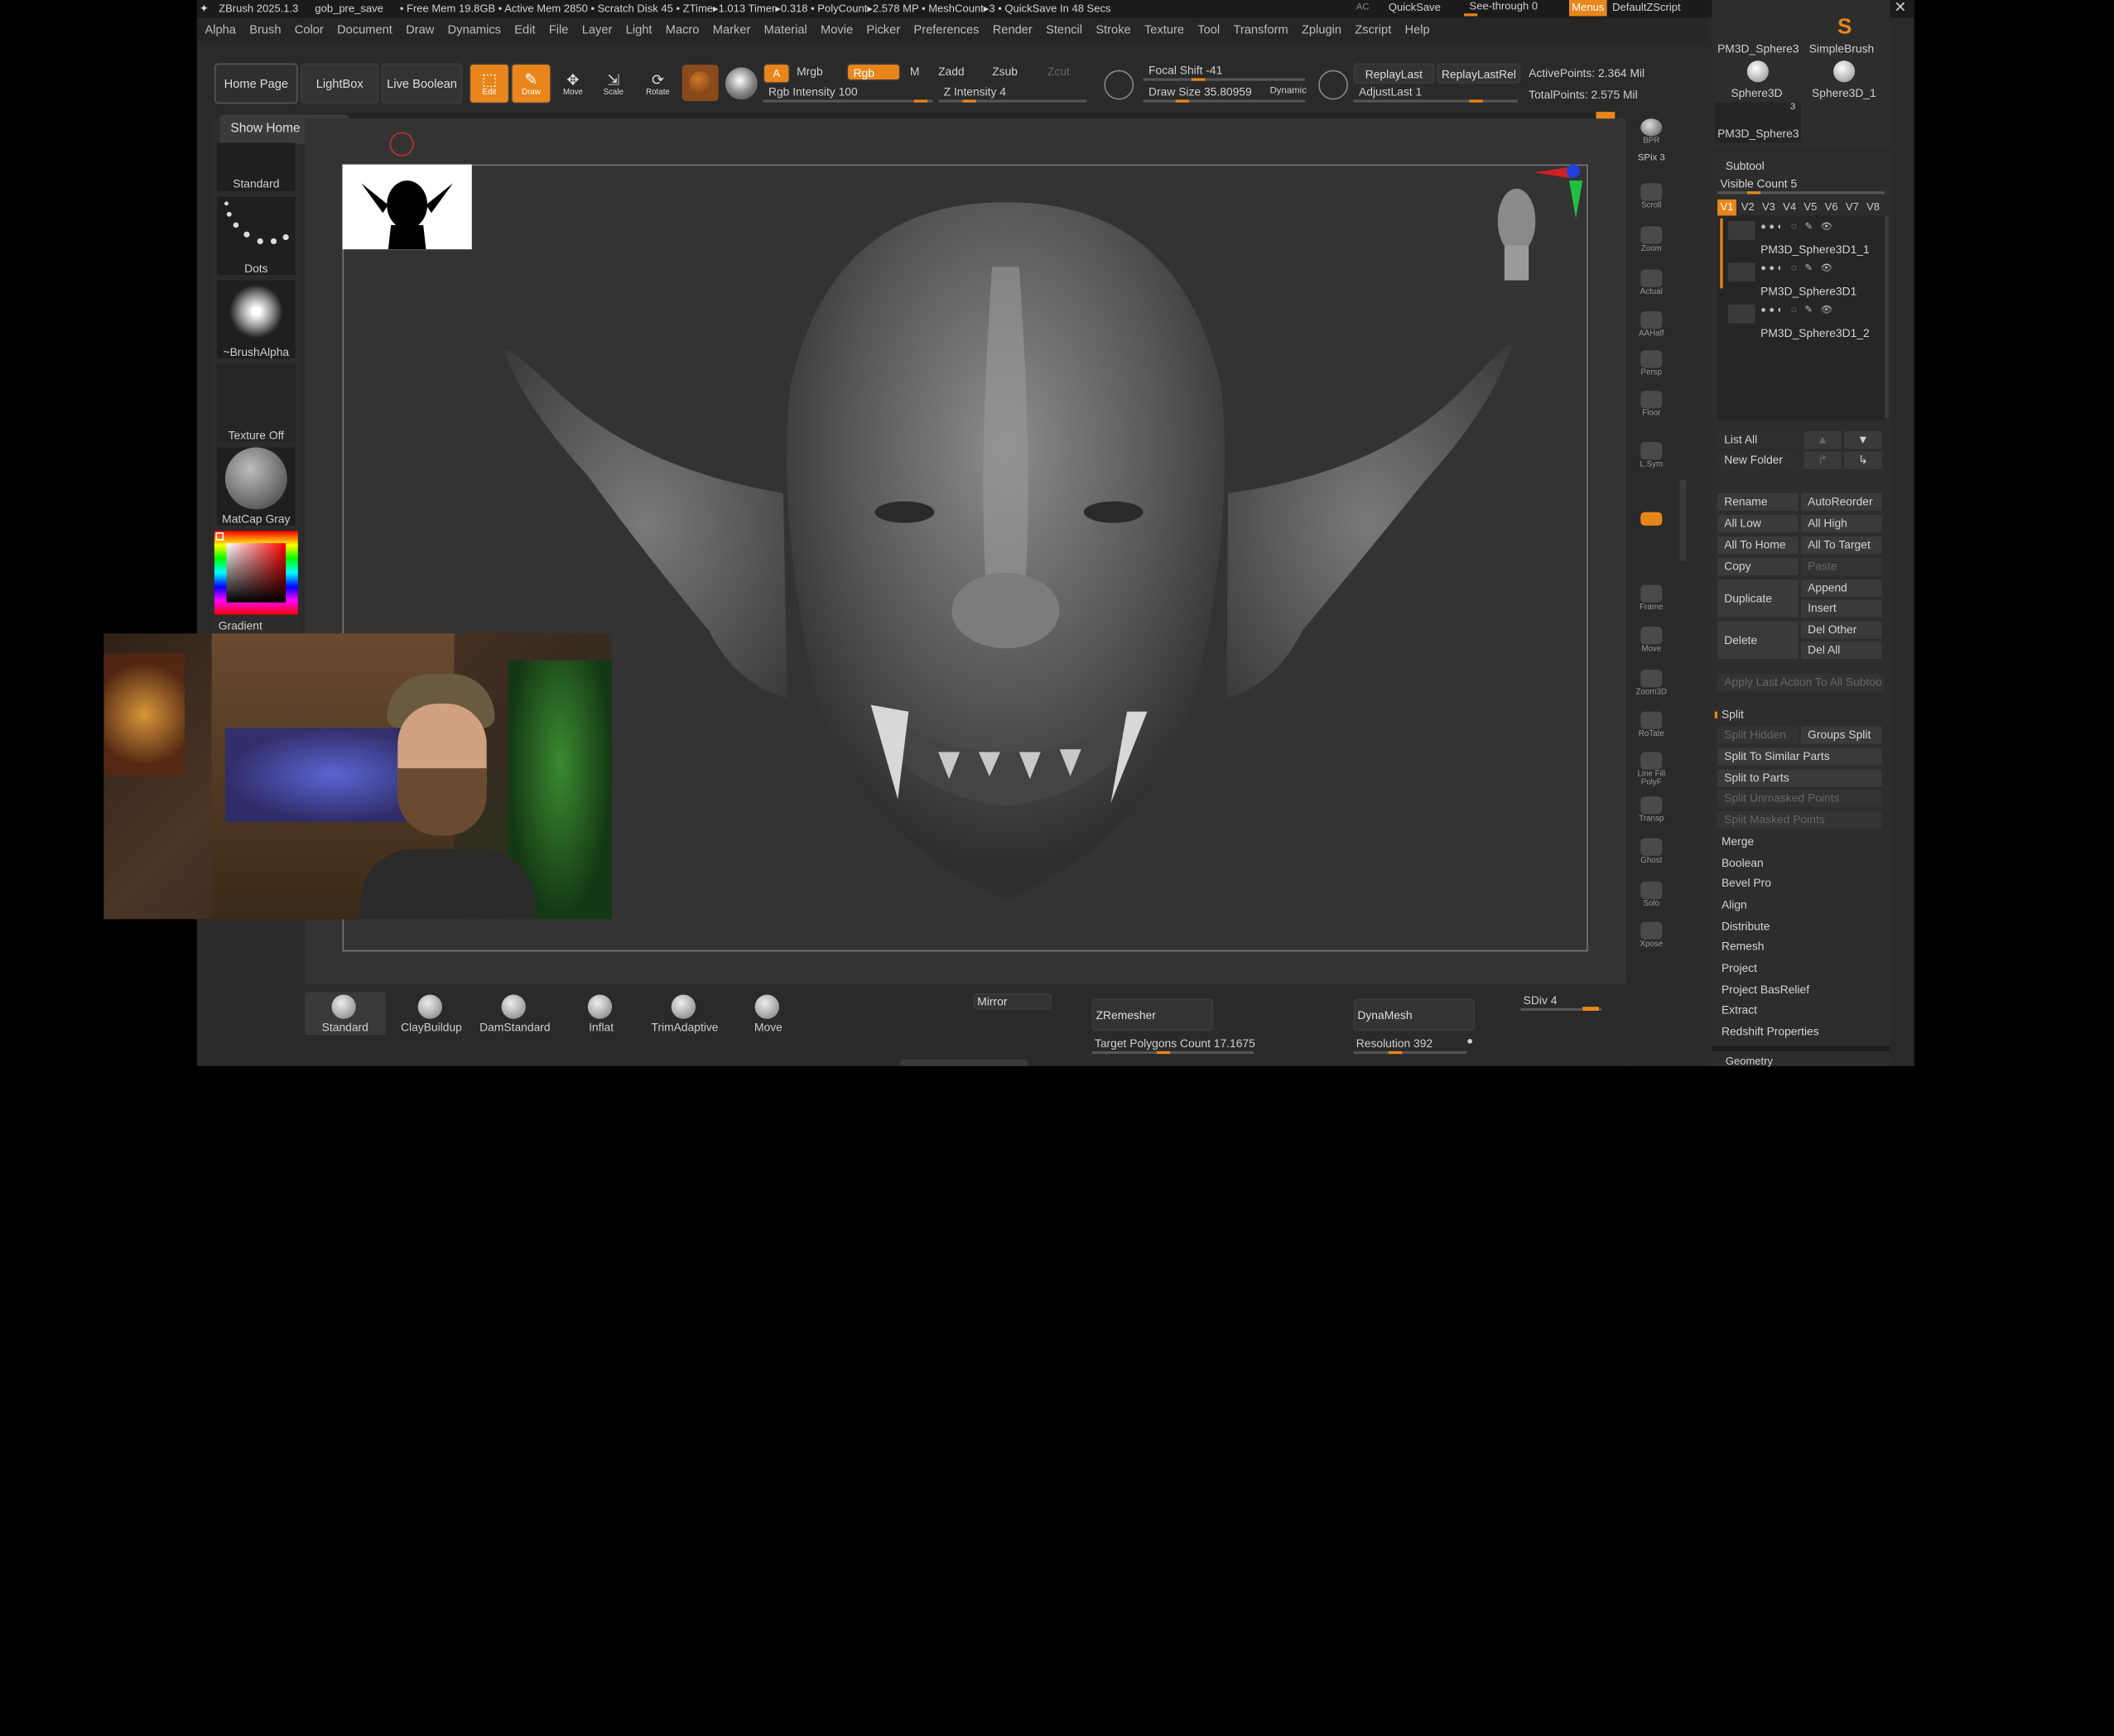 This screenshot has height=1736, width=2114. Describe the element at coordinates (1417, 29) in the screenshot. I see `menu-help: Help` at that location.